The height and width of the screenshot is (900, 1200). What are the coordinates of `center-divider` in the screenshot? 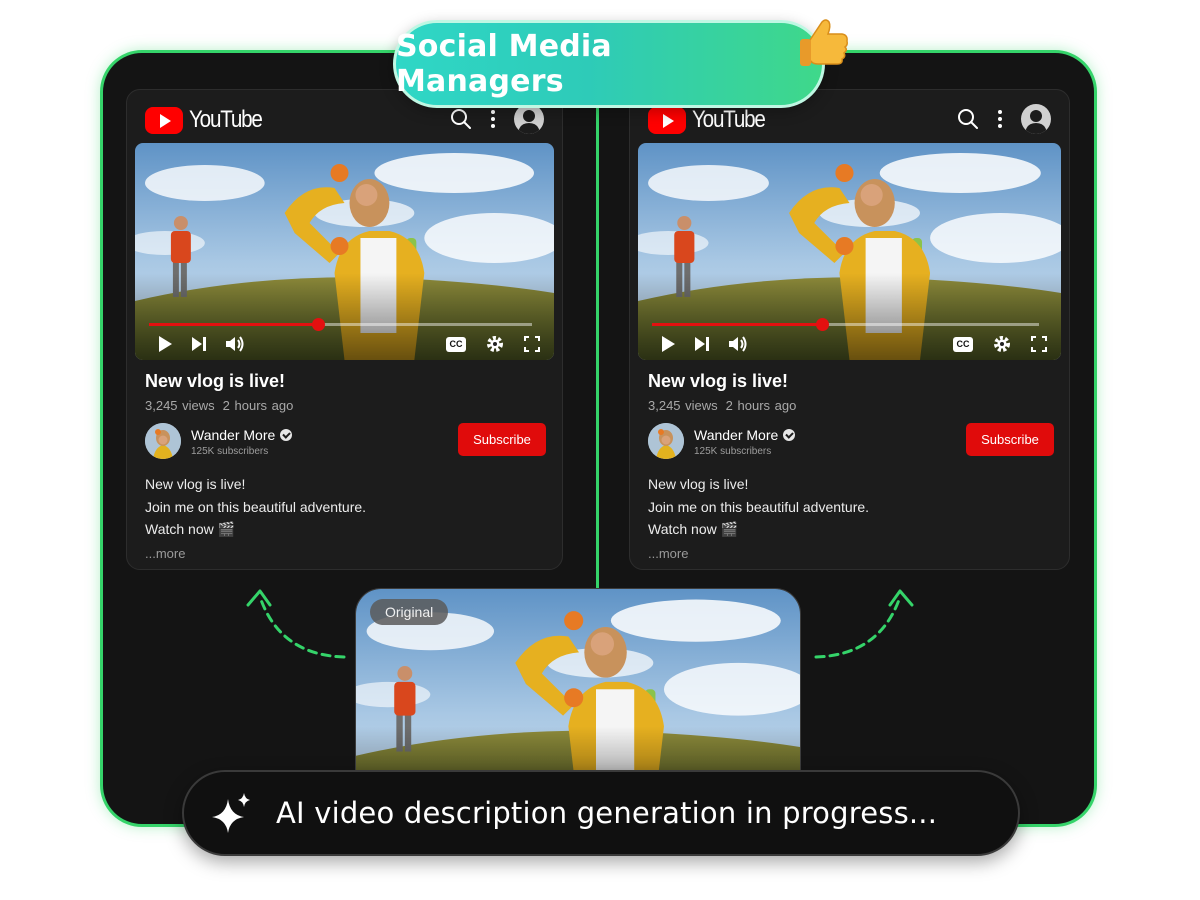 It's located at (597, 345).